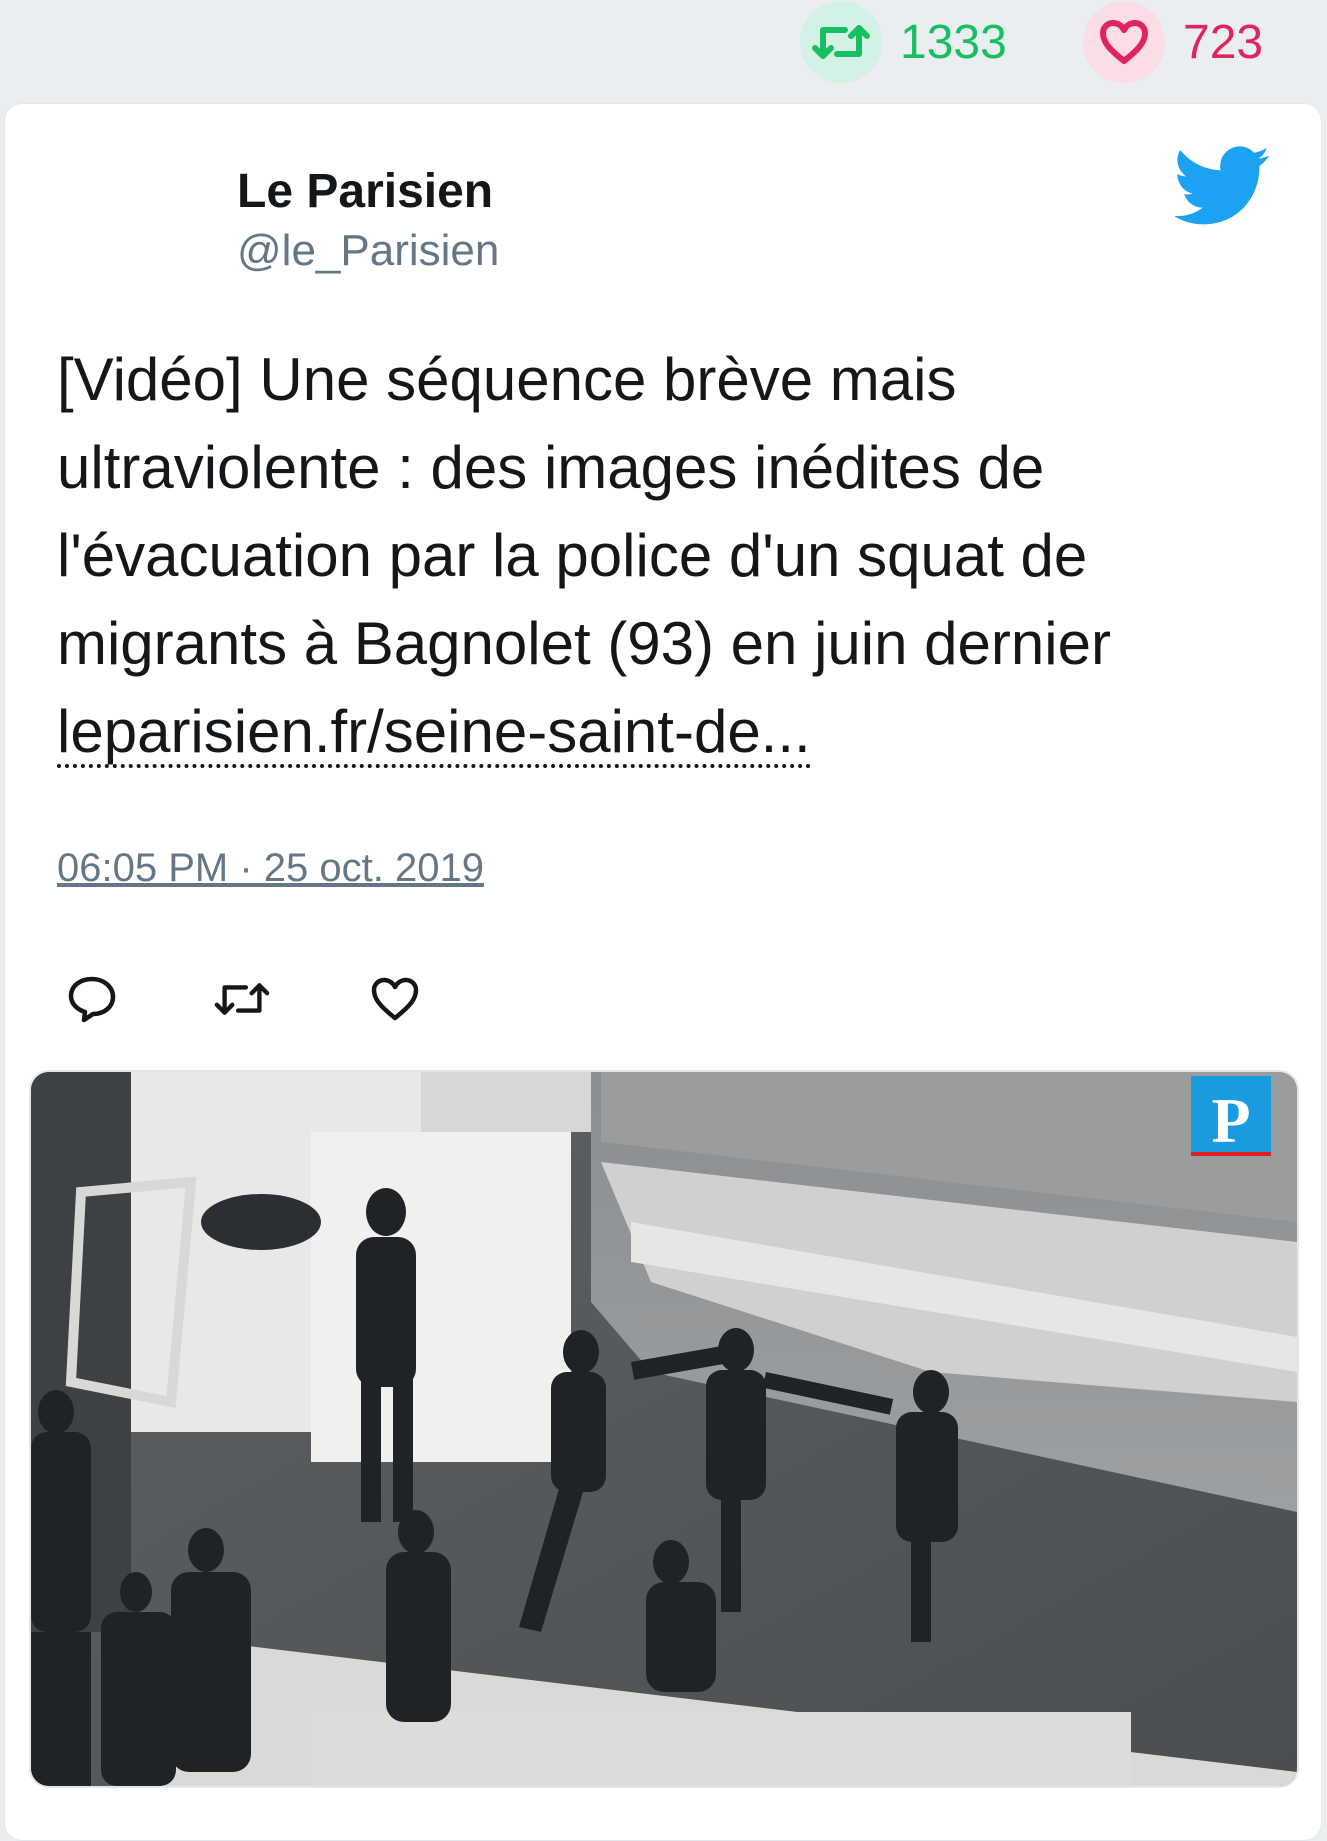 This screenshot has width=1327, height=1841. I want to click on tweet-timestamp: 06:05 PM · 25 oct. 2019, so click(270, 868).